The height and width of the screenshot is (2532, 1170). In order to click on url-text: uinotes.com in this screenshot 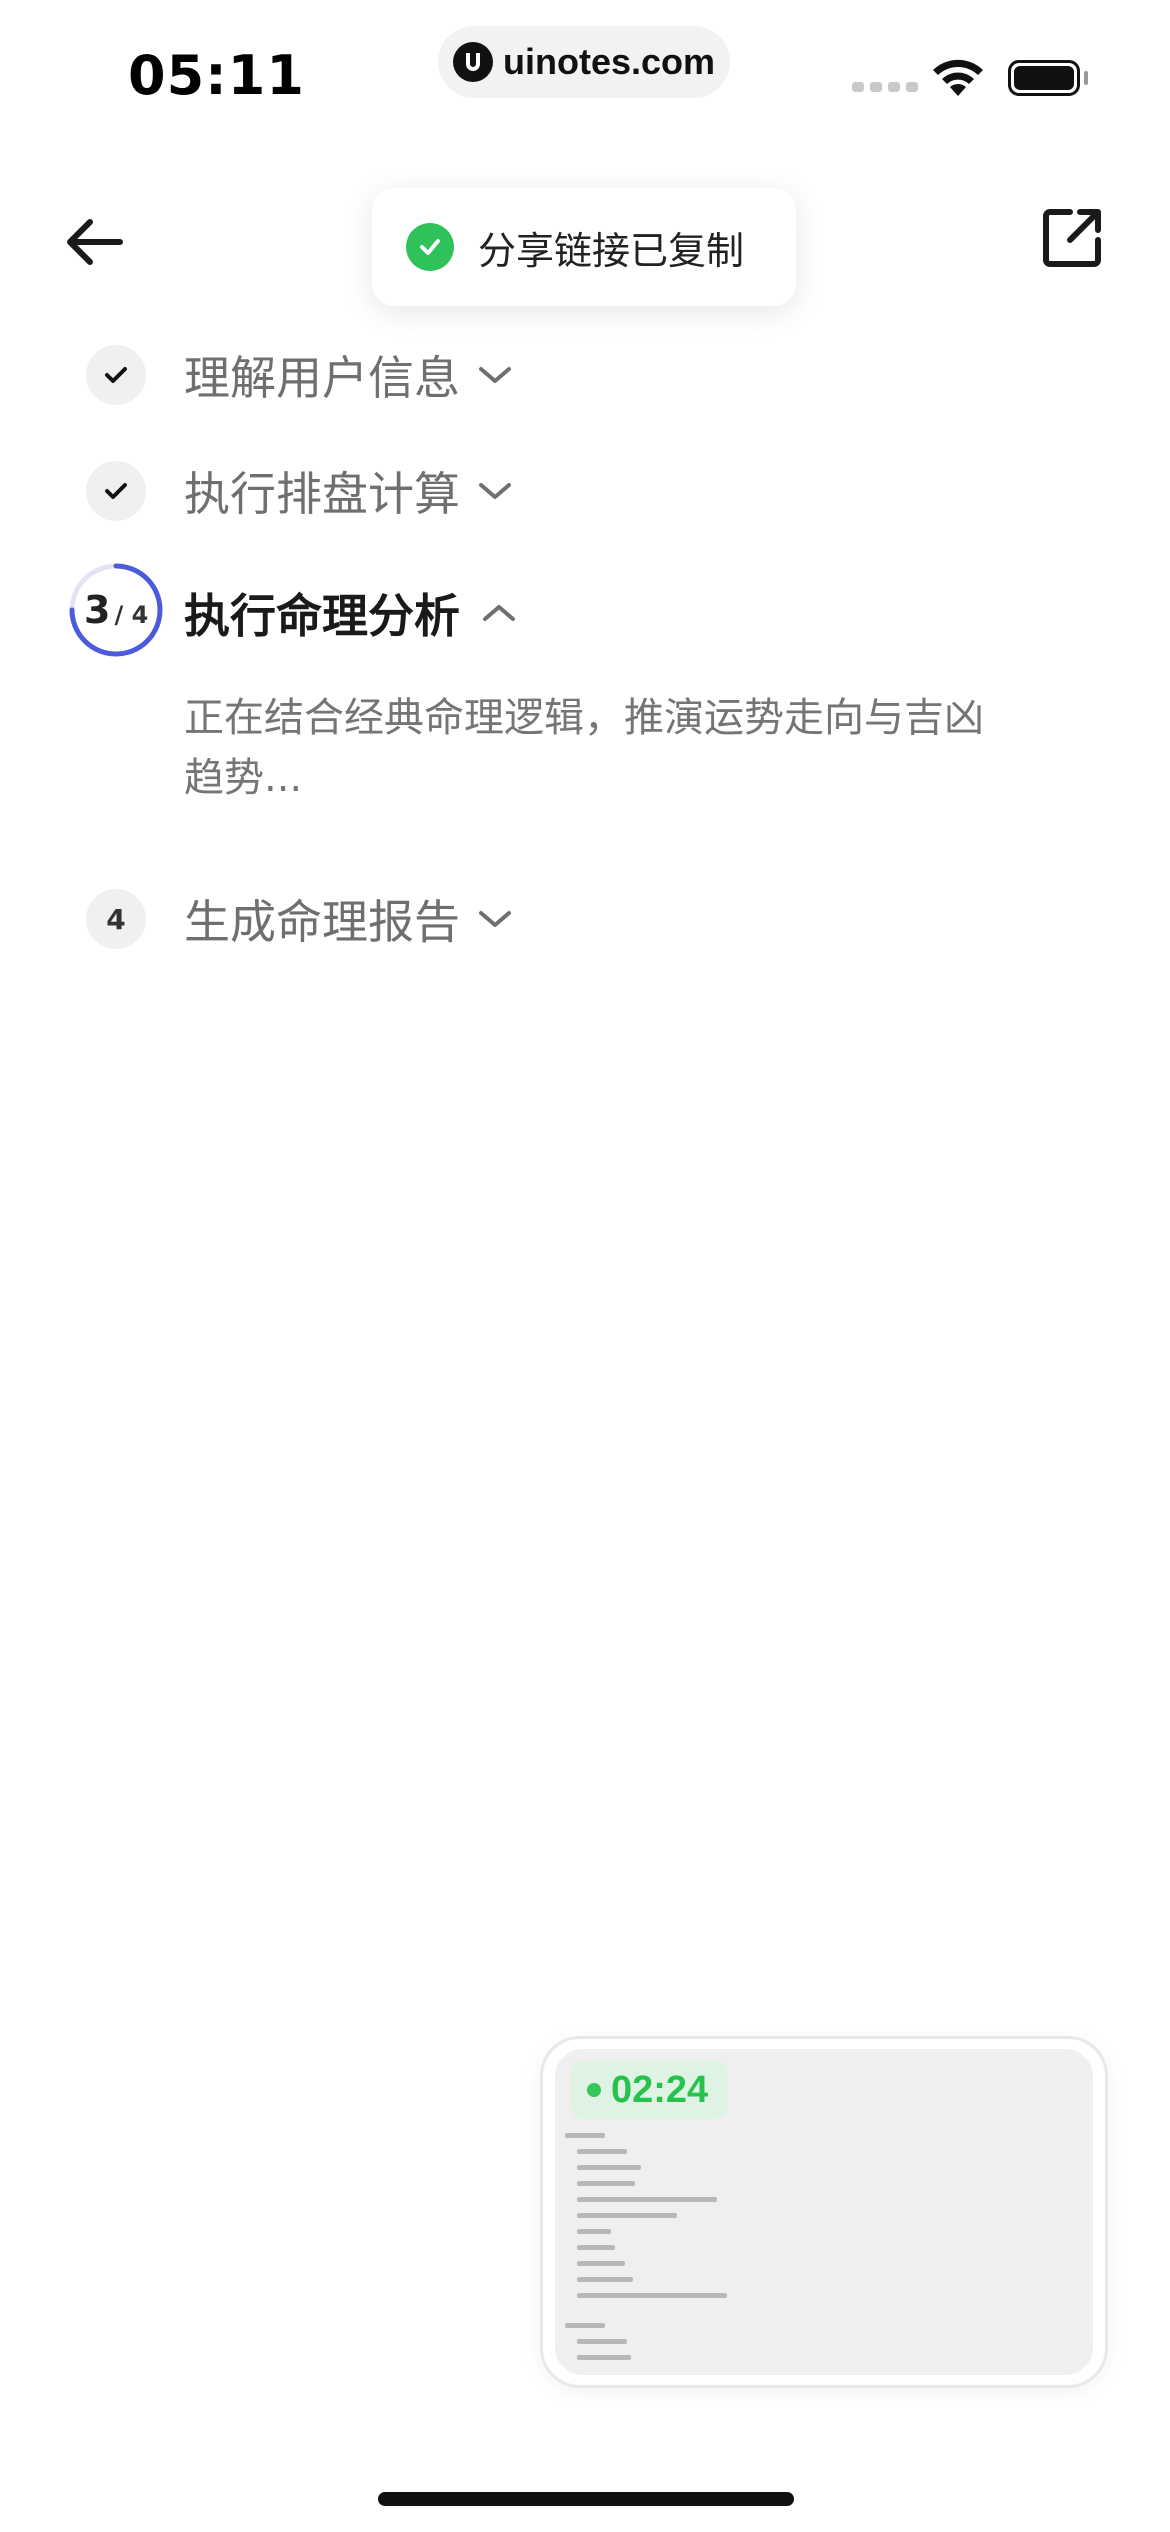, I will do `click(609, 61)`.